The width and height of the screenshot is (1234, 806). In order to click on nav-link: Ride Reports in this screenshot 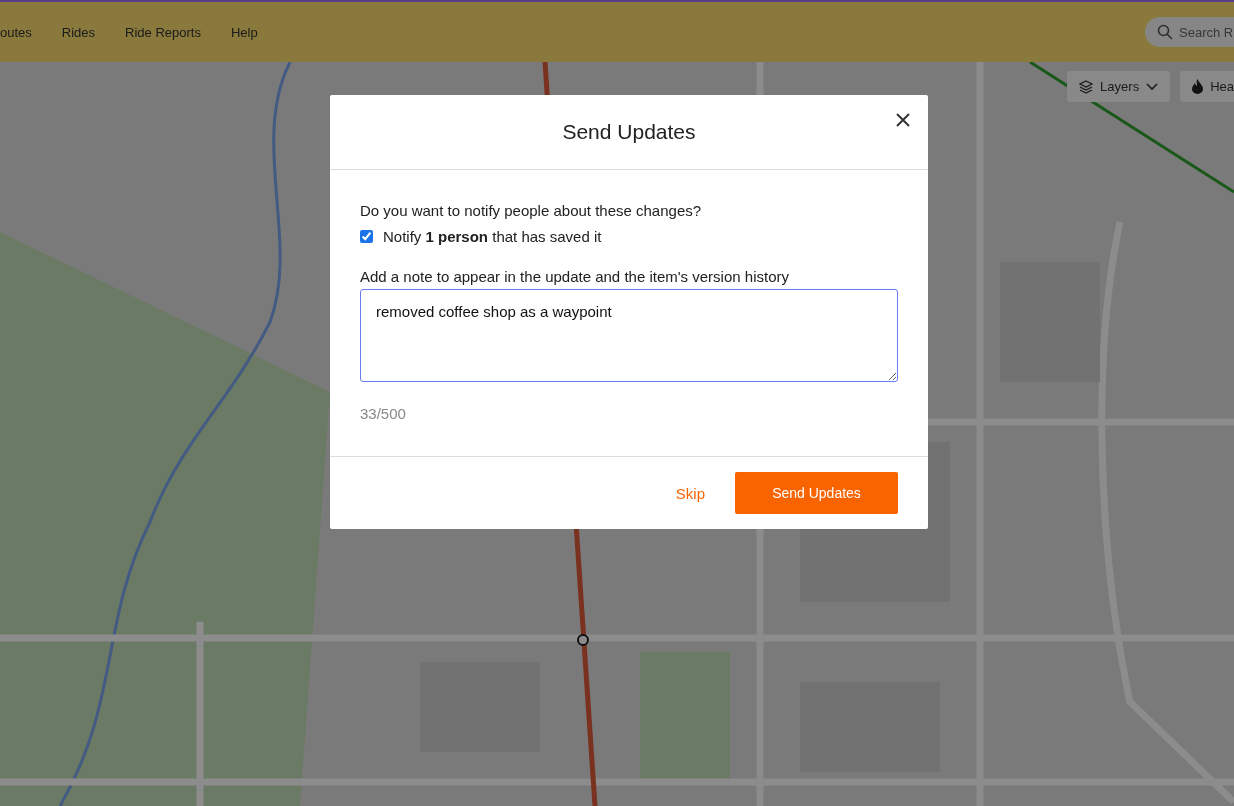, I will do `click(163, 32)`.